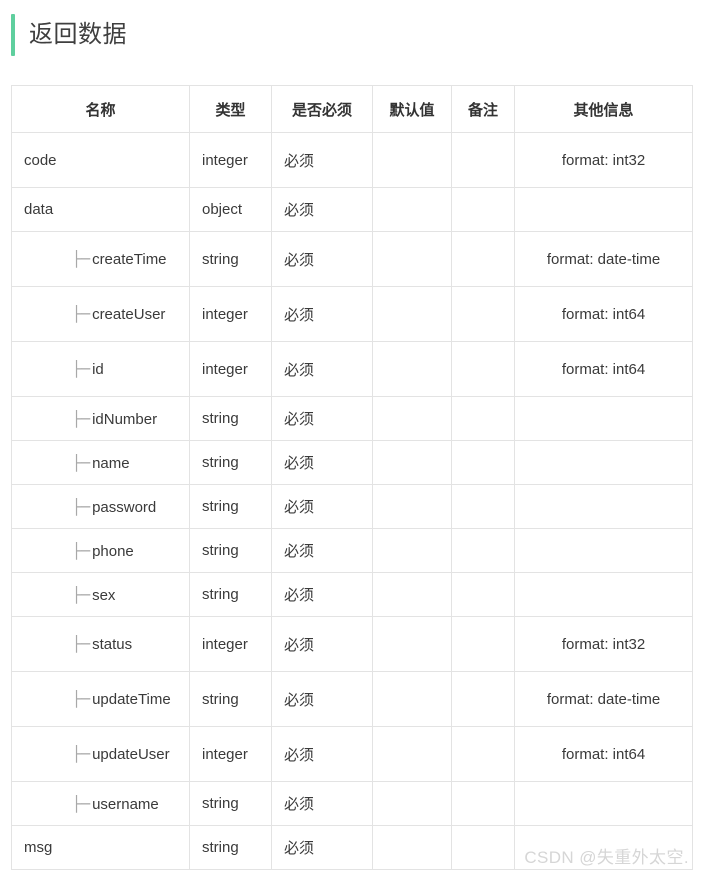  Describe the element at coordinates (38, 847) in the screenshot. I see `field-name-label: msg` at that location.